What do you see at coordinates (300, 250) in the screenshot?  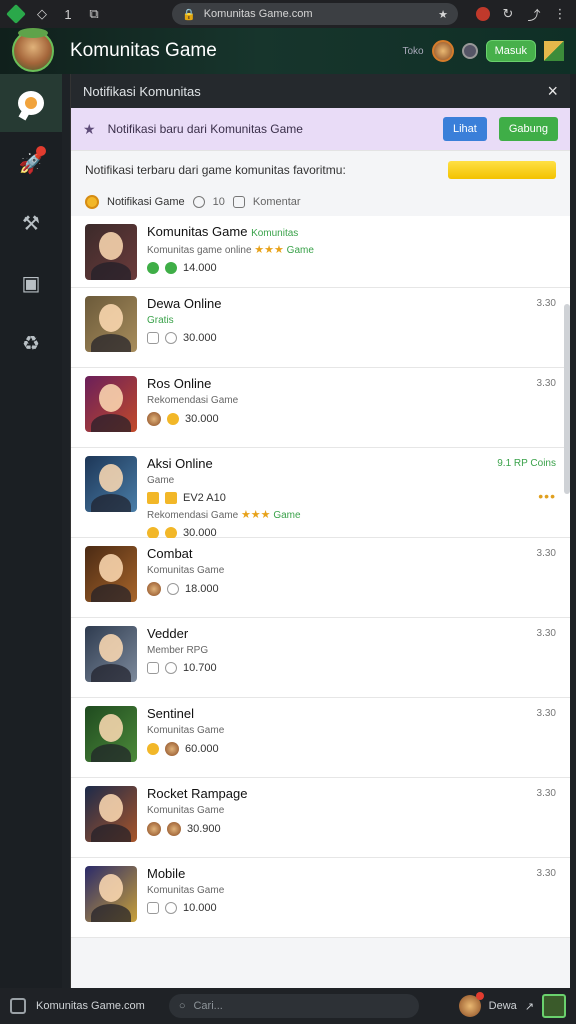 I see `game-tag: Game` at bounding box center [300, 250].